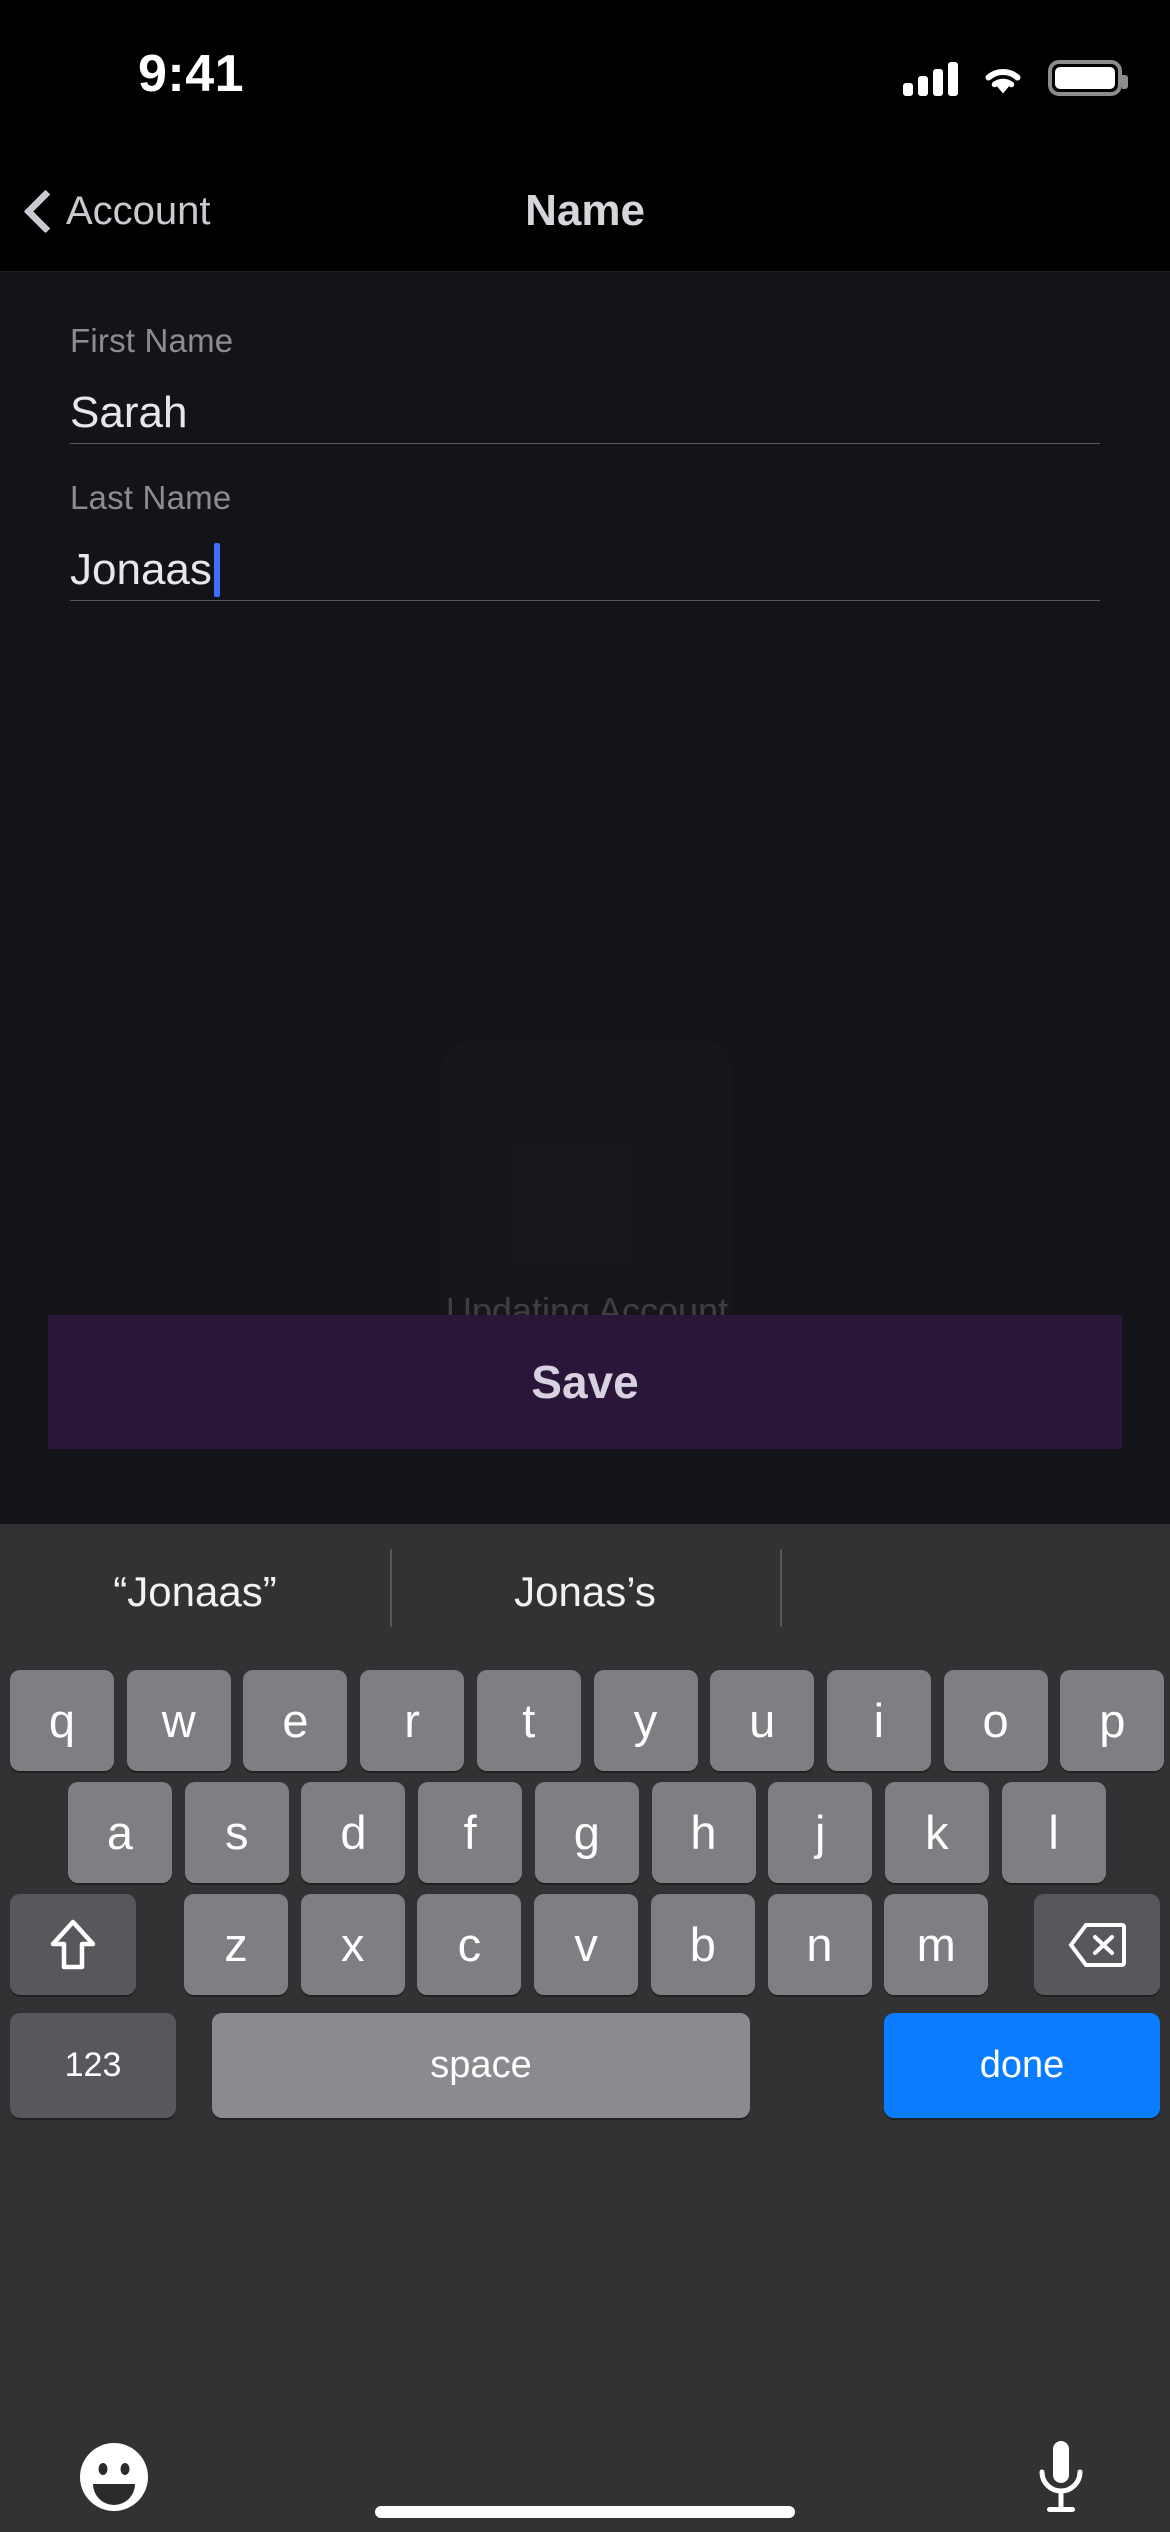 Image resolution: width=1170 pixels, height=2532 pixels. What do you see at coordinates (129, 412) in the screenshot?
I see `first-name-value: Sarah` at bounding box center [129, 412].